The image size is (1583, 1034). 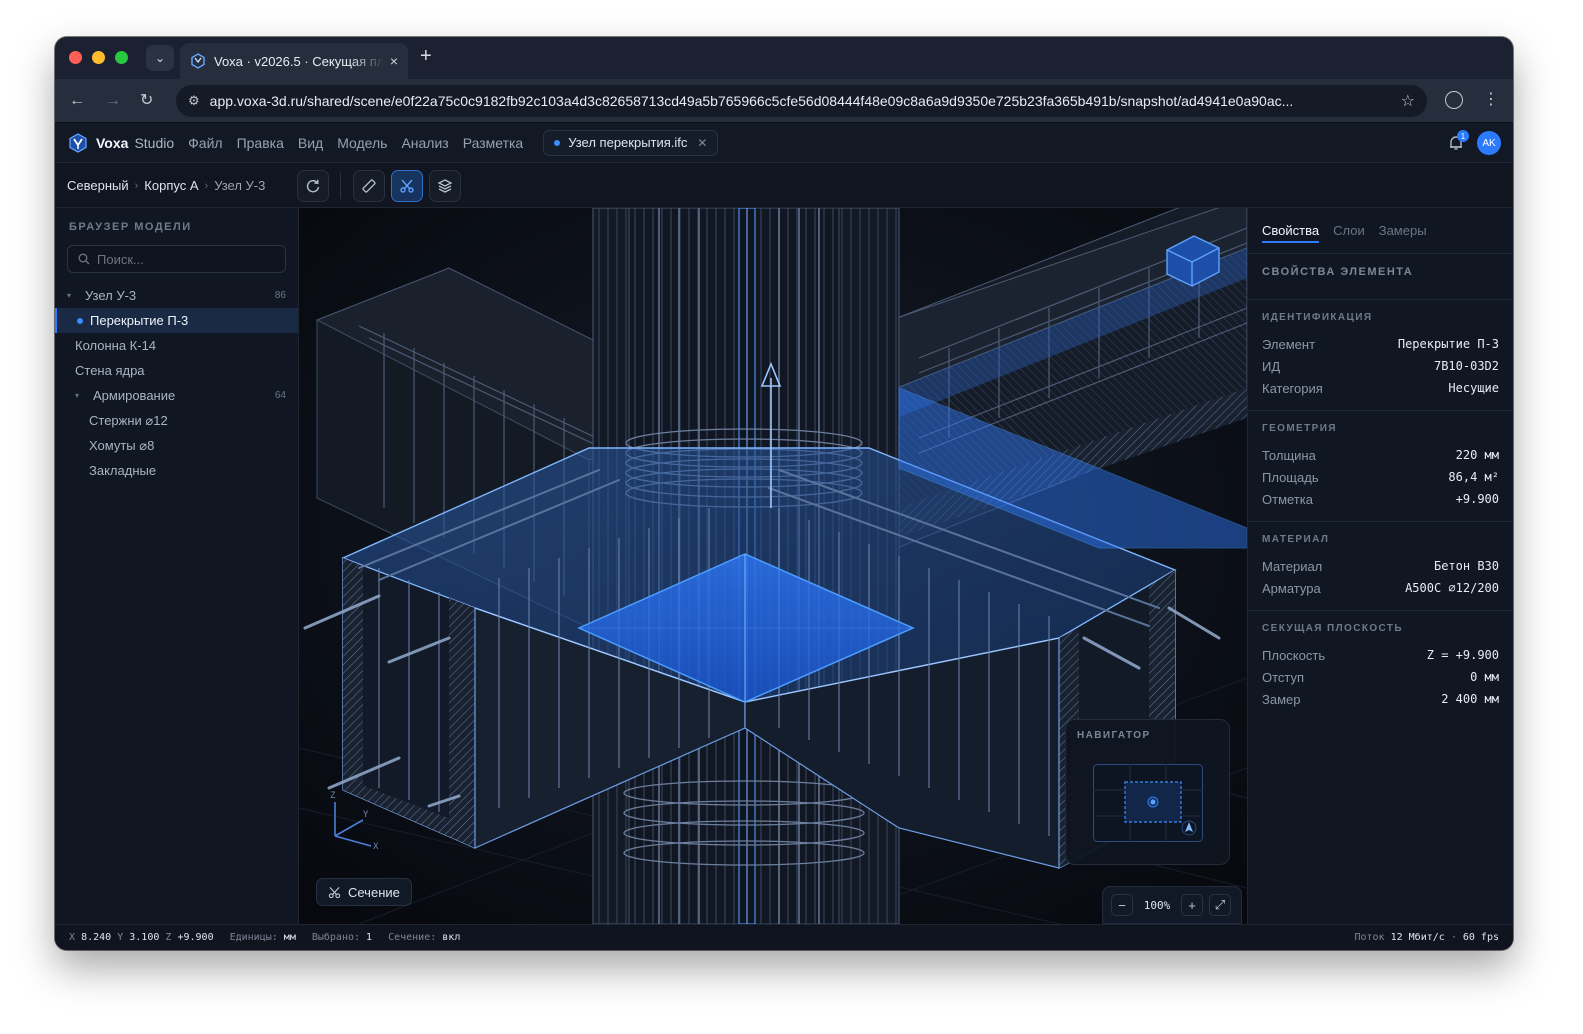 What do you see at coordinates (1157, 905) in the screenshot?
I see `zoom-level: 100%` at bounding box center [1157, 905].